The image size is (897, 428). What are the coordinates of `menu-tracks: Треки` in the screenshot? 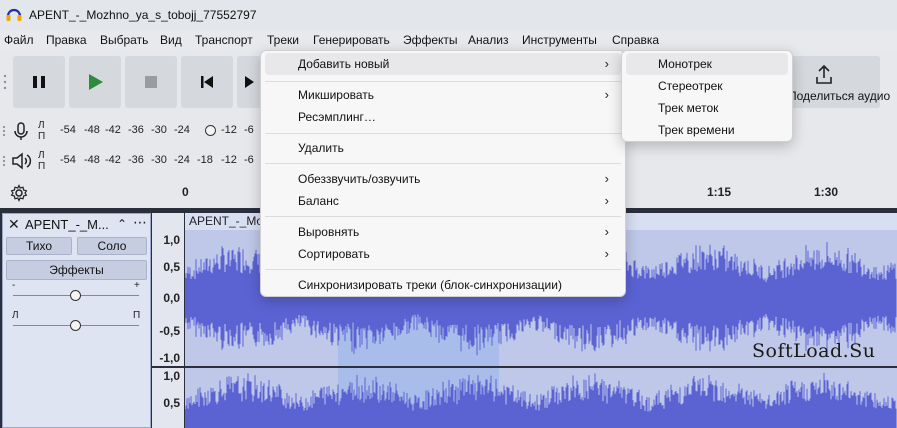 It's located at (283, 40).